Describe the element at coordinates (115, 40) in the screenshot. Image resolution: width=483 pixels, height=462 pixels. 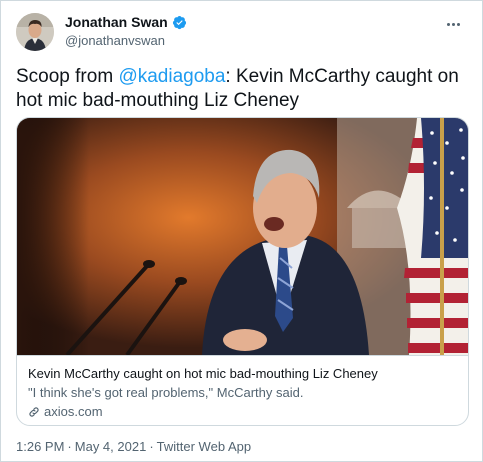
I see `author-handle: @jonathanvswan` at that location.